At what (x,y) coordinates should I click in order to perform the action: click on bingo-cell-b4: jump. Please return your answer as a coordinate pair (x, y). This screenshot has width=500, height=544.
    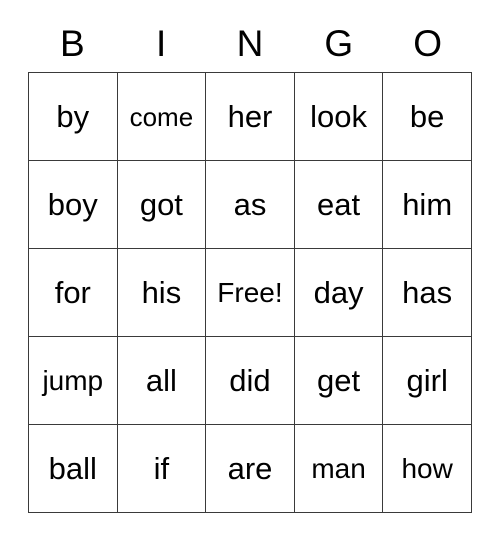
    Looking at the image, I should click on (73, 381).